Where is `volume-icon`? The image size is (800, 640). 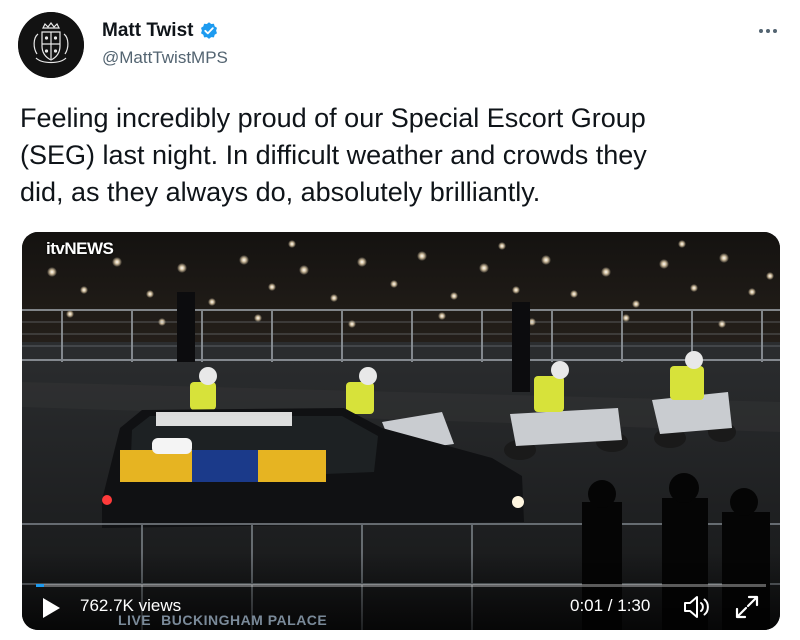
volume-icon is located at coordinates (697, 607).